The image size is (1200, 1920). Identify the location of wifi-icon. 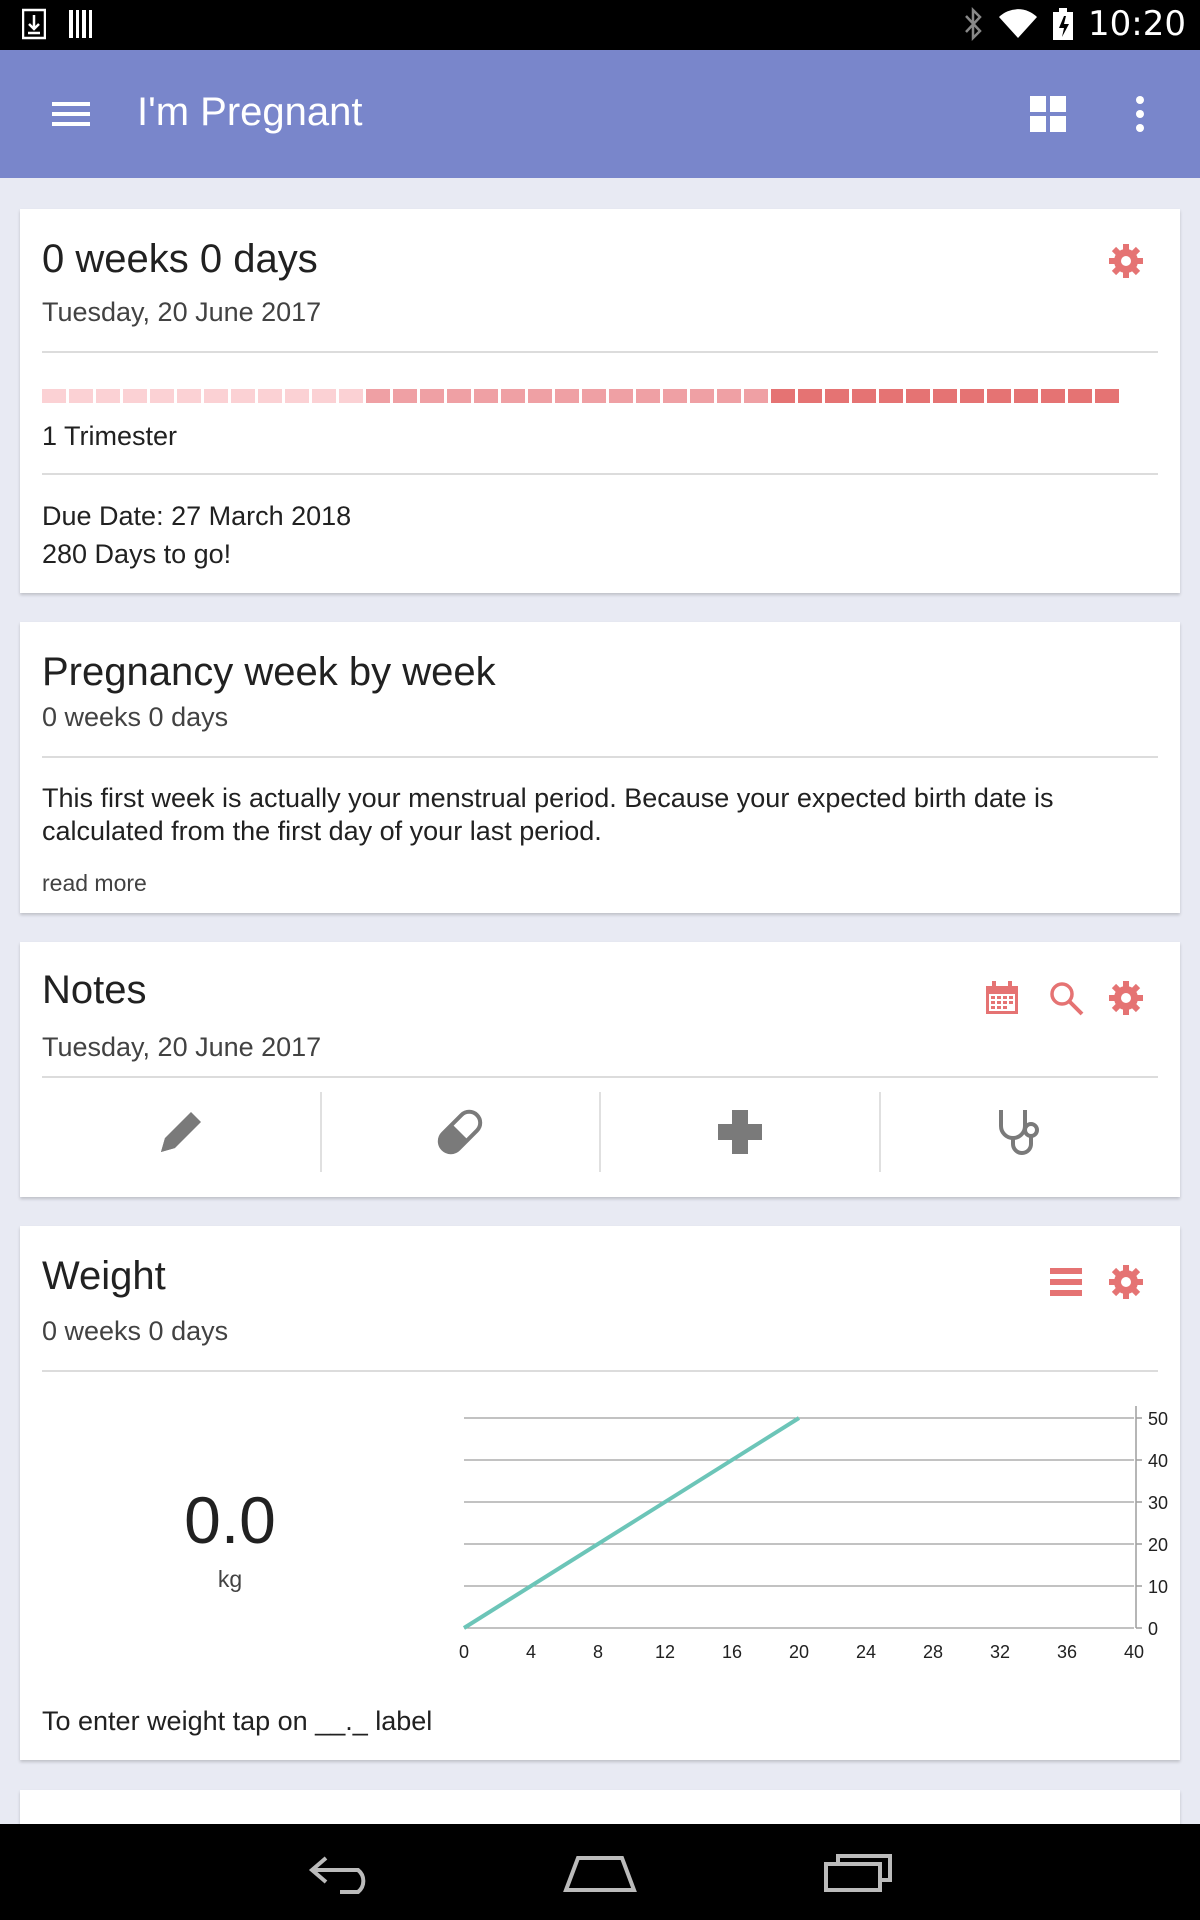
(1018, 23).